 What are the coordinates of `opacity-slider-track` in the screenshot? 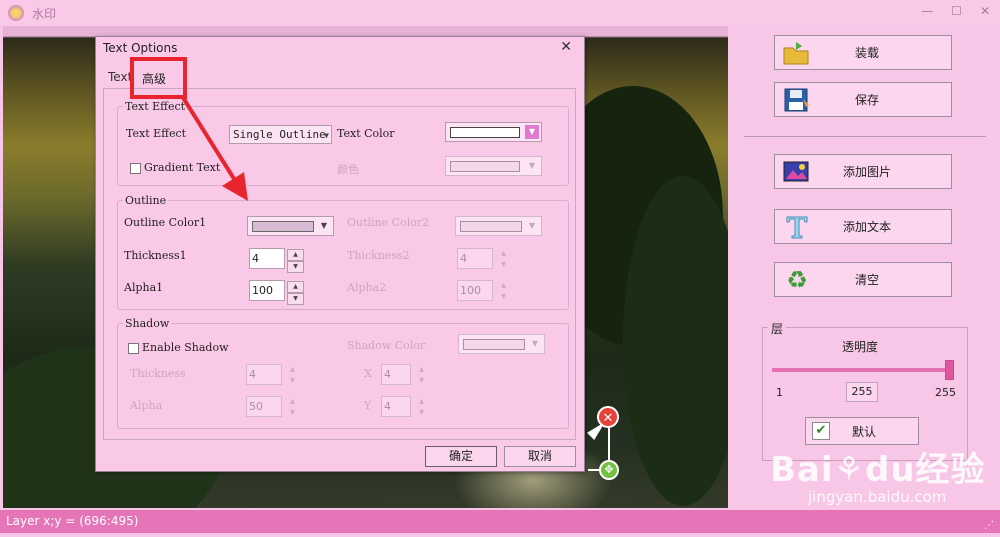 It's located at (861, 370).